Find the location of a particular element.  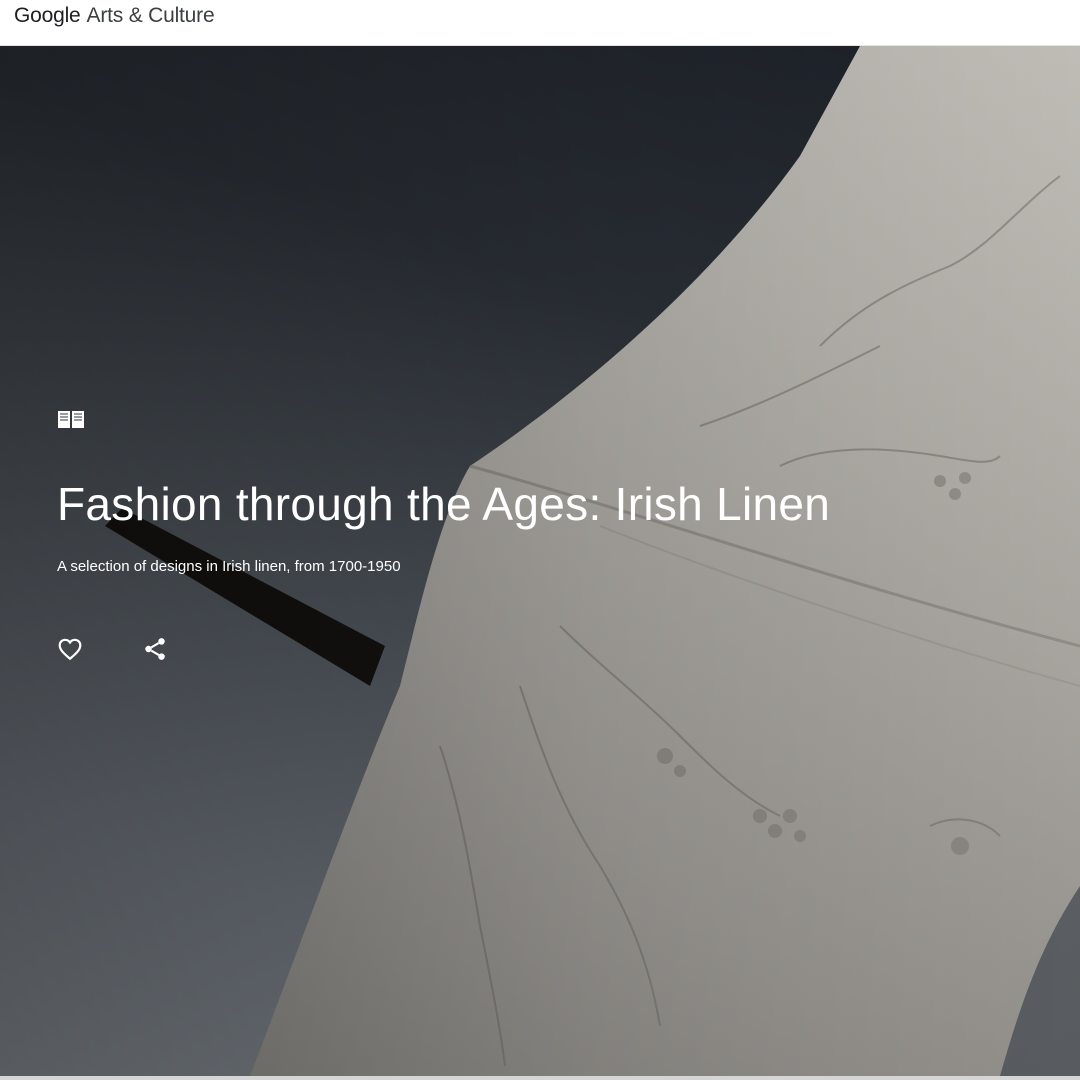

share-icon is located at coordinates (155, 649).